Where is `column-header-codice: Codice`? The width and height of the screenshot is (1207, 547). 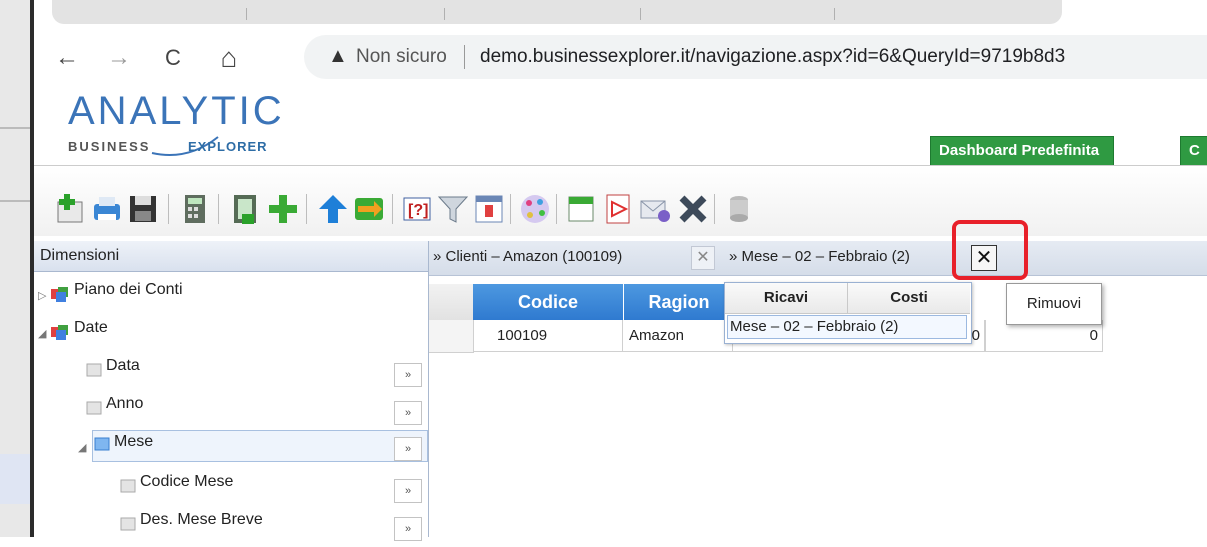 column-header-codice: Codice is located at coordinates (548, 302).